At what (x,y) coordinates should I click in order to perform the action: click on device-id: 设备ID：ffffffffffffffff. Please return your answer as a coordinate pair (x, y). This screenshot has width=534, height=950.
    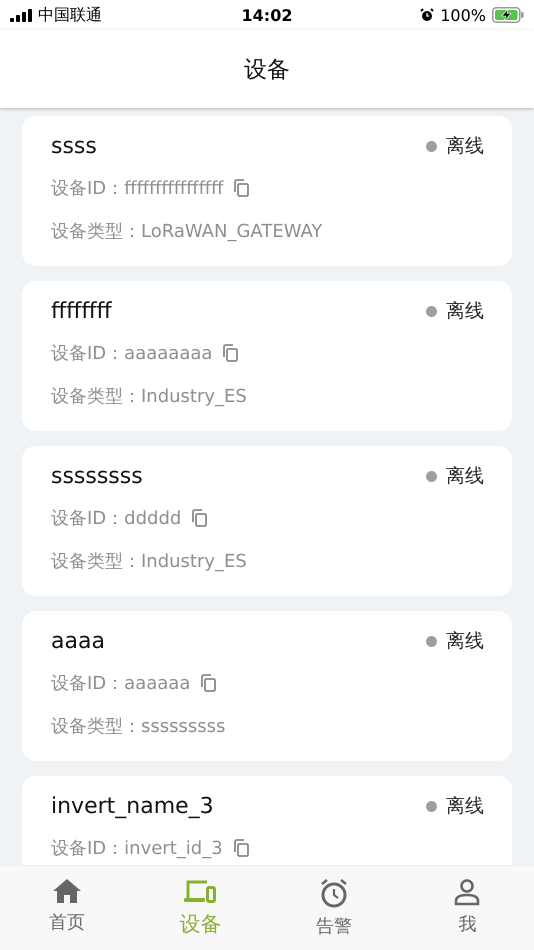
    Looking at the image, I should click on (137, 188).